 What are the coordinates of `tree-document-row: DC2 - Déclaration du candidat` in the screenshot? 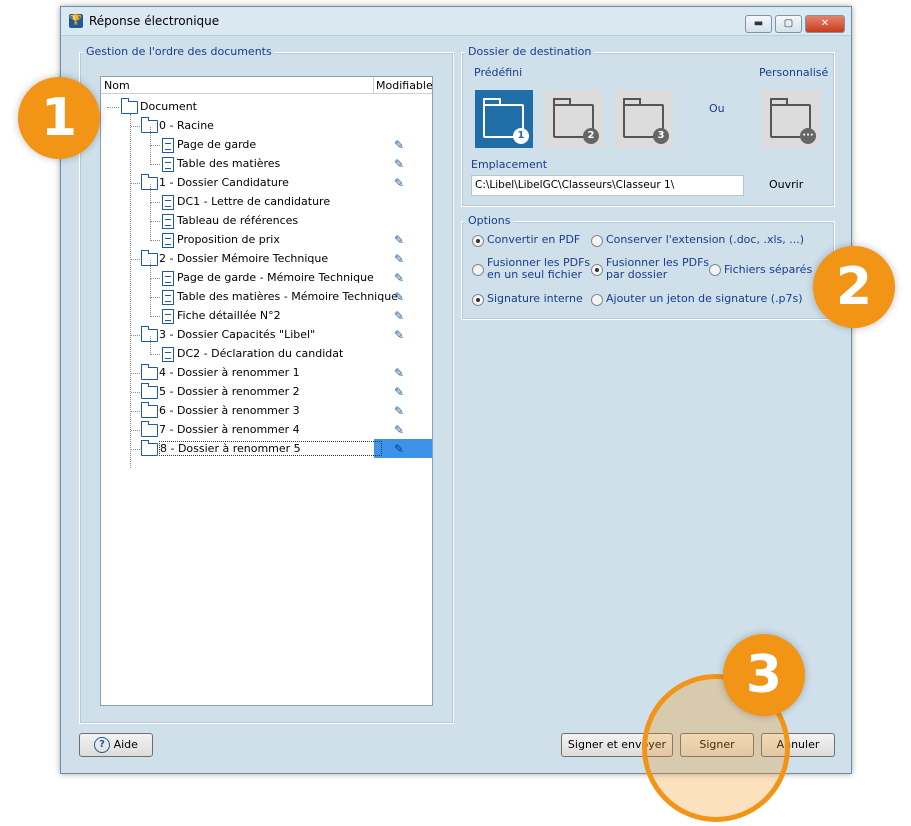 It's located at (266, 349).